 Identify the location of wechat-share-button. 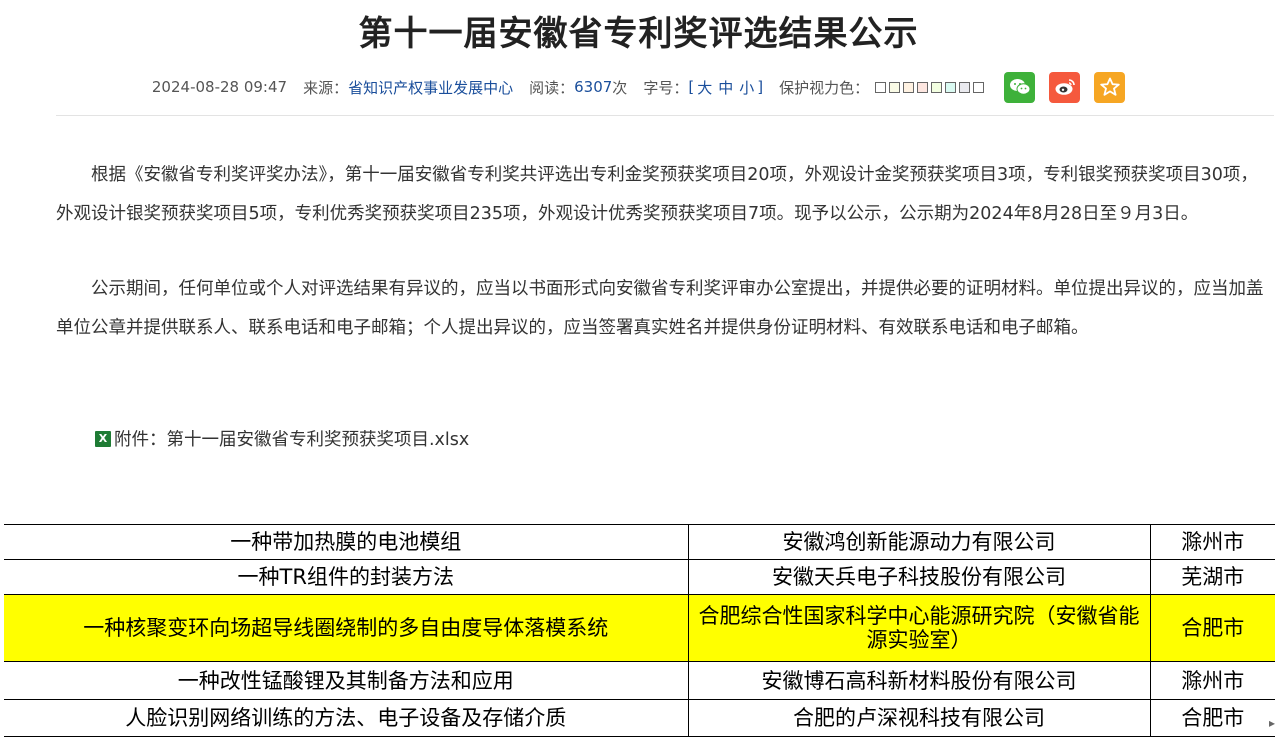
(1020, 87).